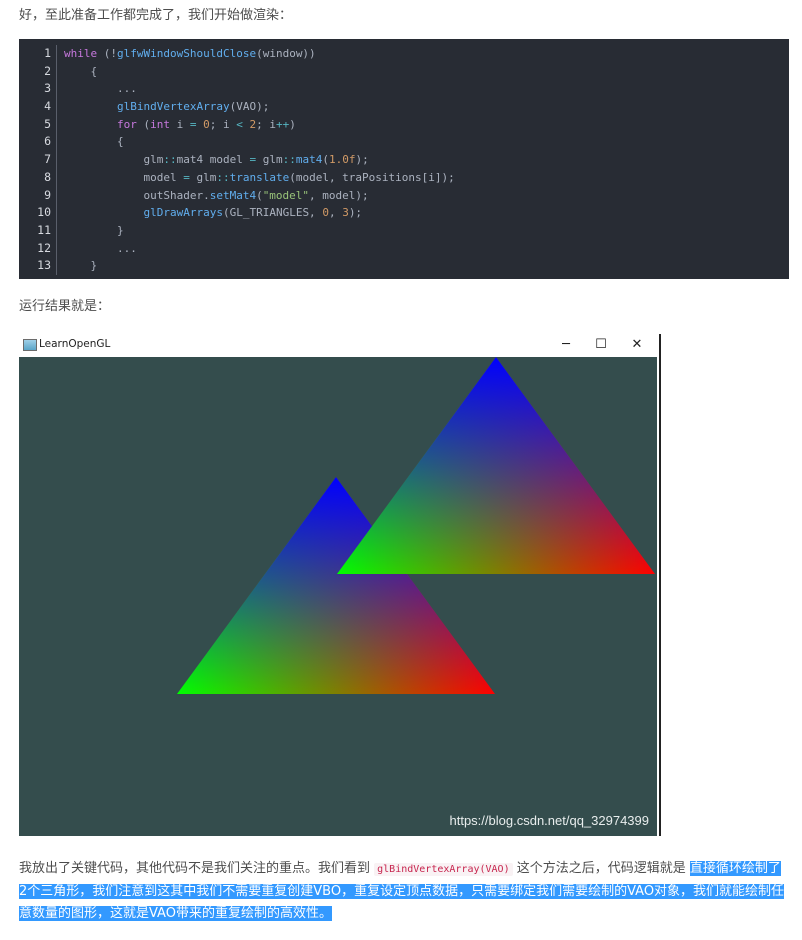 Image resolution: width=802 pixels, height=940 pixels. What do you see at coordinates (38, 213) in the screenshot?
I see `line-number: 10` at bounding box center [38, 213].